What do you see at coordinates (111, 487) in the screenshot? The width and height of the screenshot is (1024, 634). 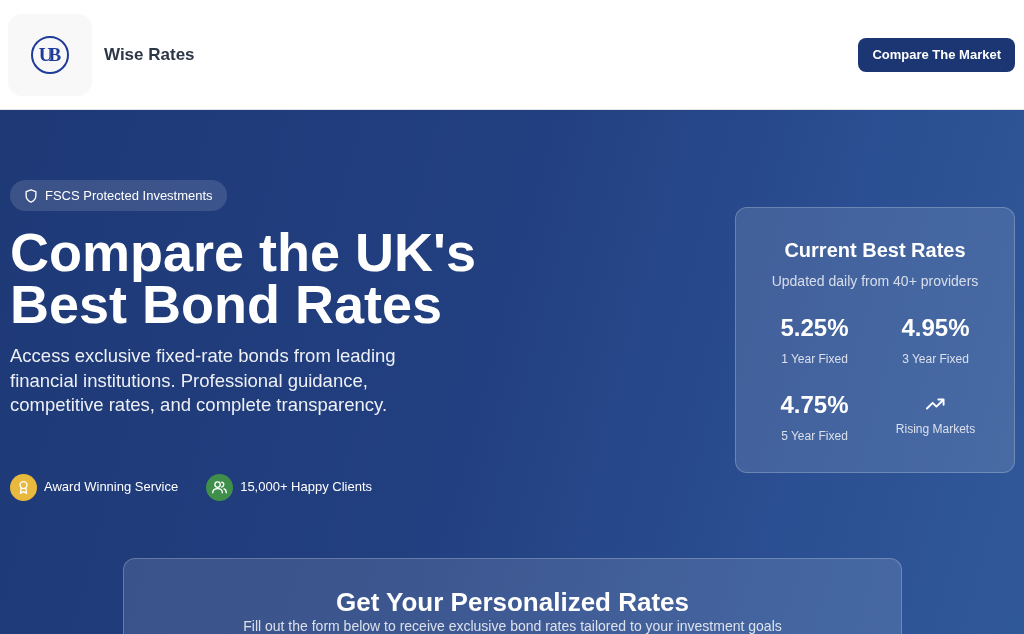 I see `feature-label: Award Winning Service` at bounding box center [111, 487].